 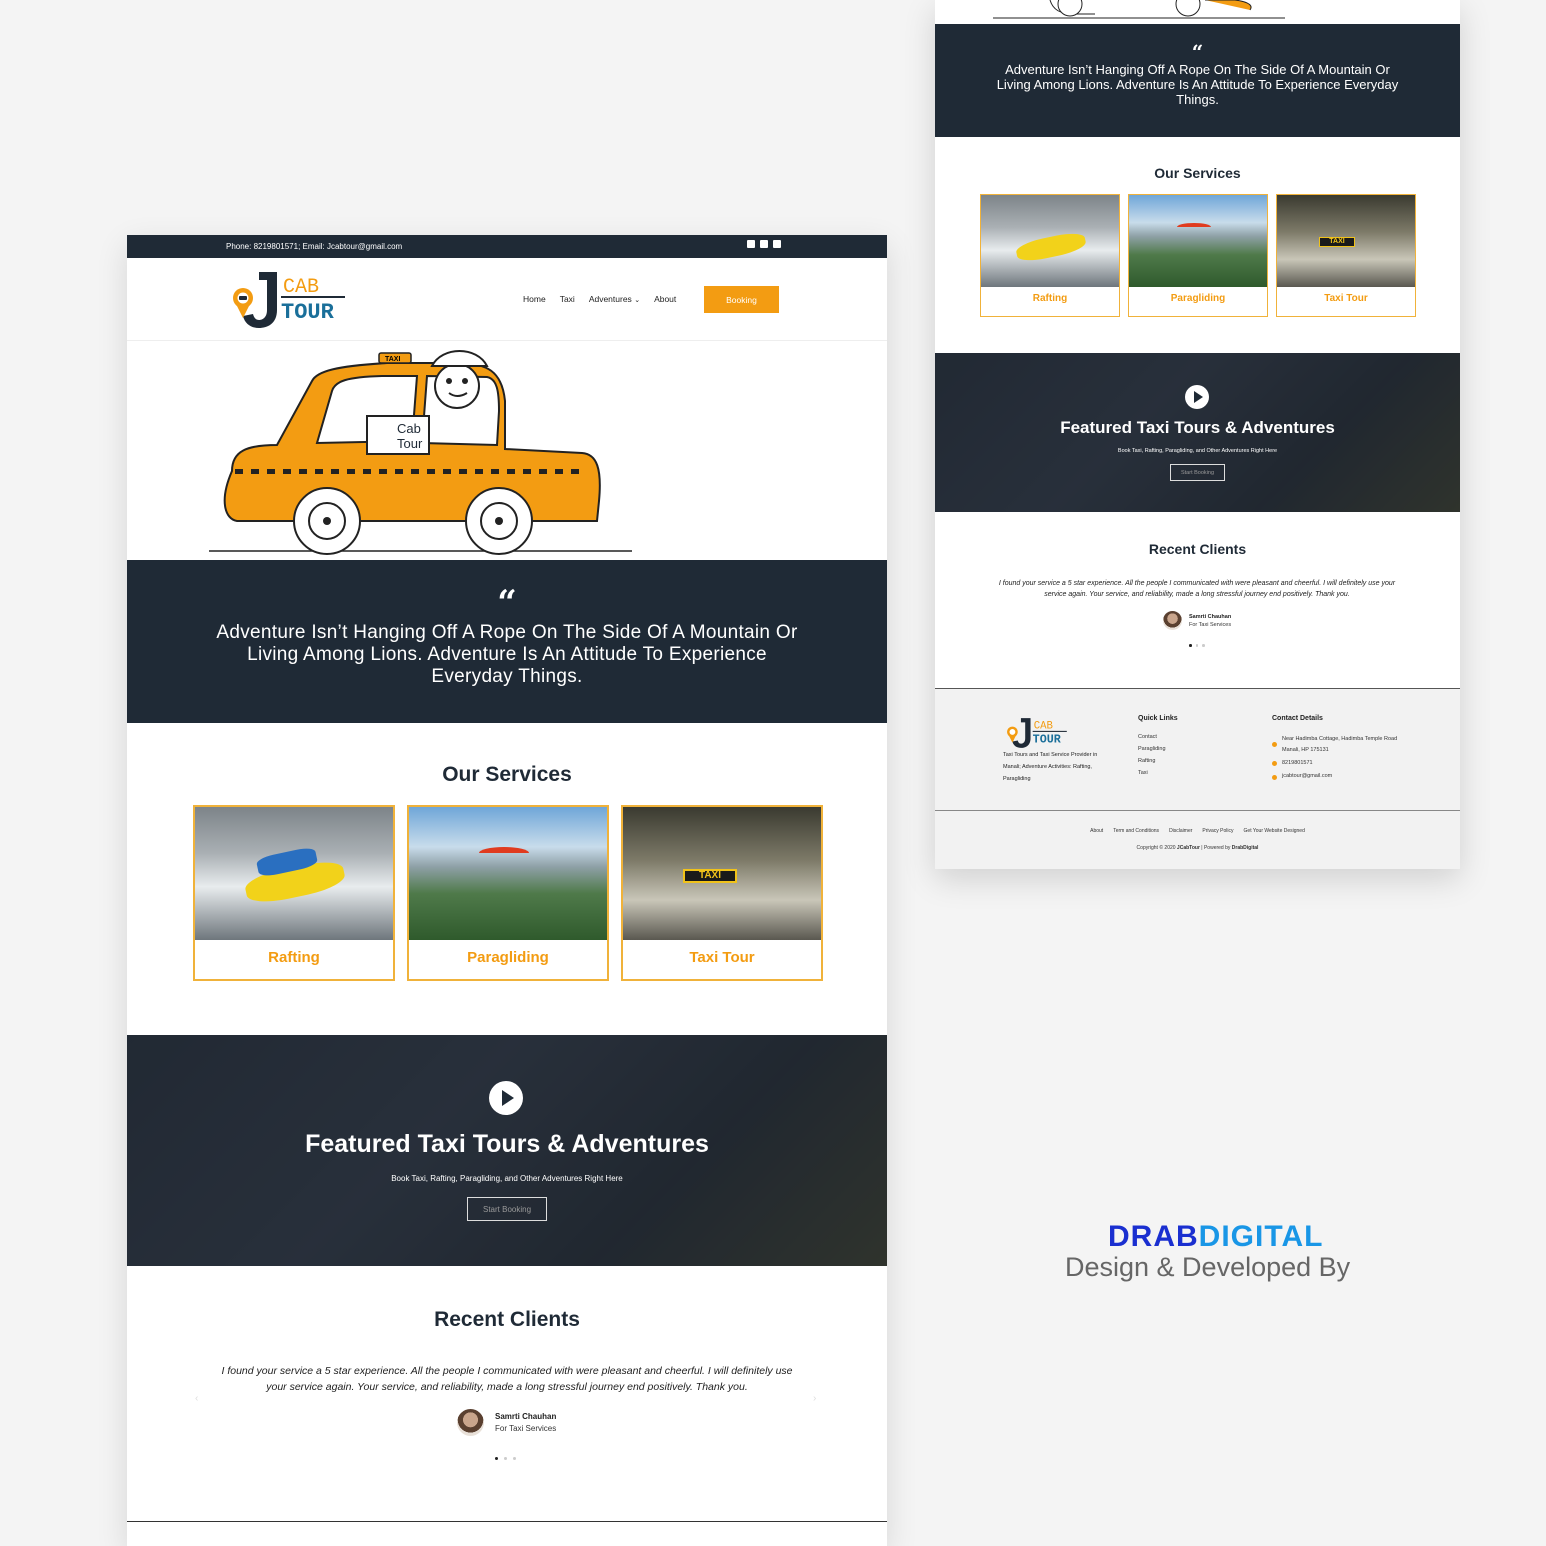 I want to click on nav-taxi: Taxi, so click(x=567, y=299).